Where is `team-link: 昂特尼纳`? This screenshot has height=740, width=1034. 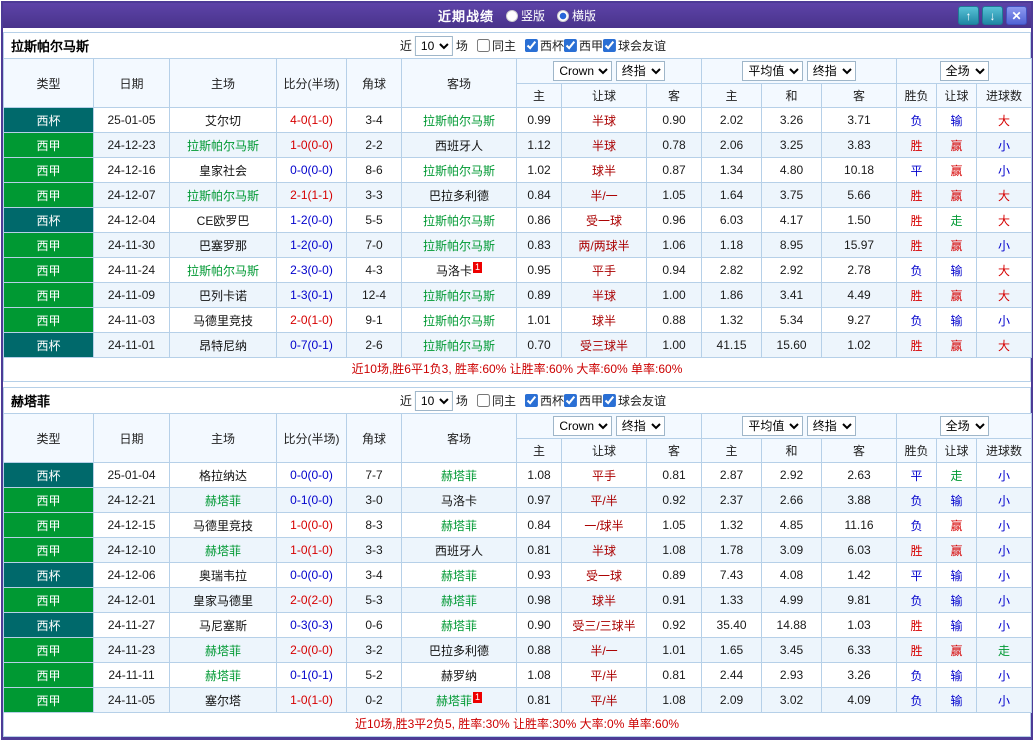 team-link: 昂特尼纳 is located at coordinates (223, 346).